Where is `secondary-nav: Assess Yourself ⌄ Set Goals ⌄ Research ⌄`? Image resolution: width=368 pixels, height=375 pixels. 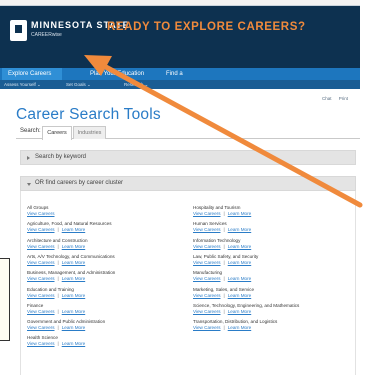 secondary-nav: Assess Yourself ⌄ Set Goals ⌄ Research ⌄ is located at coordinates (180, 84).